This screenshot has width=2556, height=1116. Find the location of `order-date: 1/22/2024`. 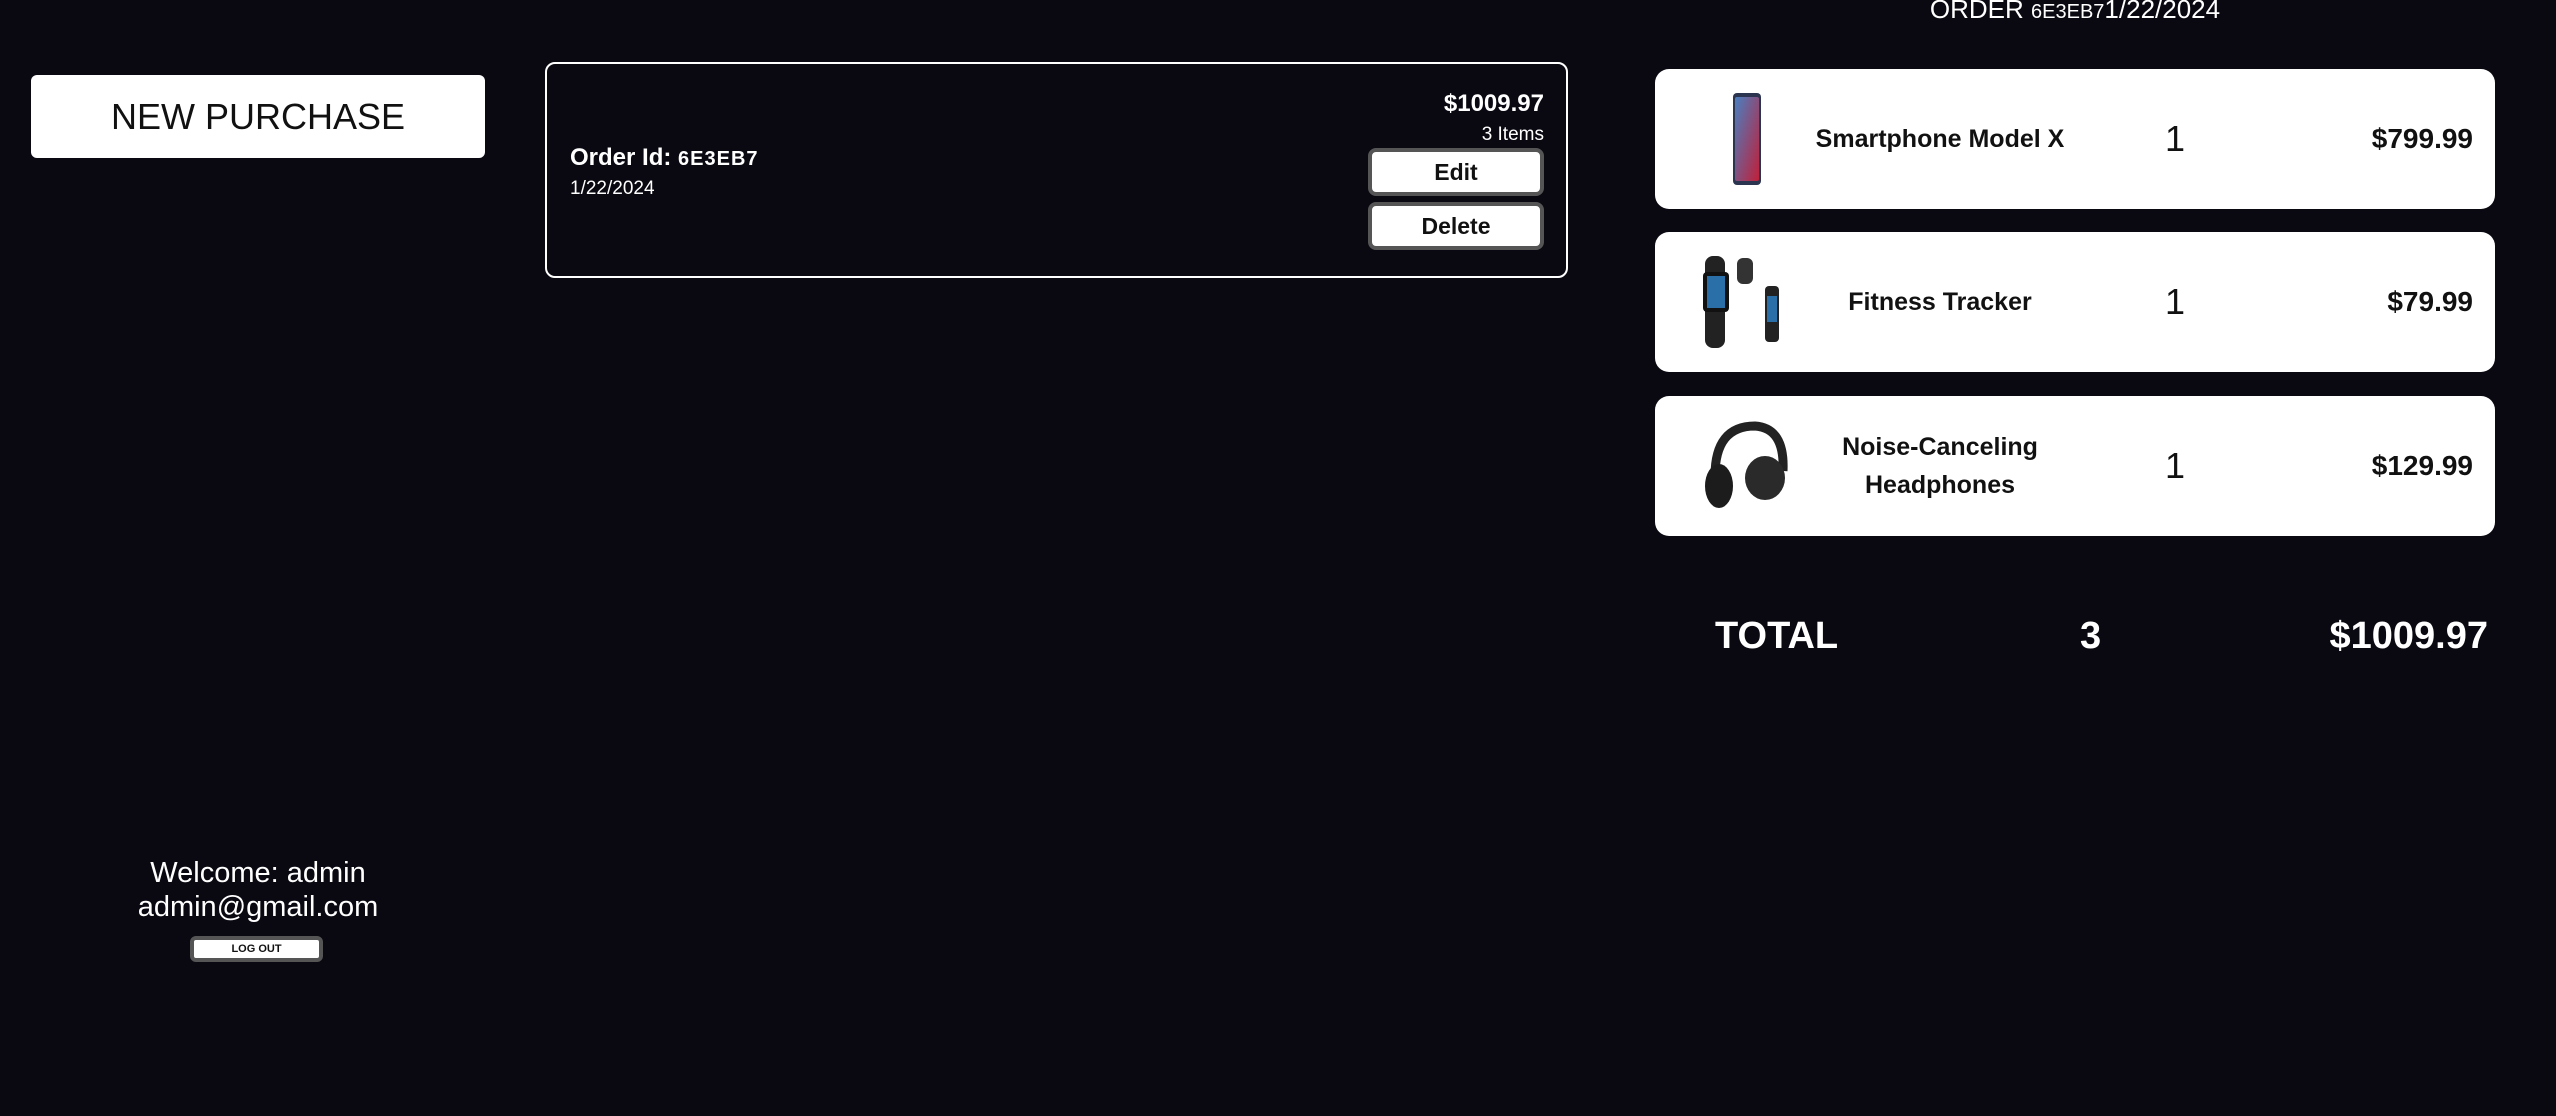

order-date: 1/22/2024 is located at coordinates (612, 188).